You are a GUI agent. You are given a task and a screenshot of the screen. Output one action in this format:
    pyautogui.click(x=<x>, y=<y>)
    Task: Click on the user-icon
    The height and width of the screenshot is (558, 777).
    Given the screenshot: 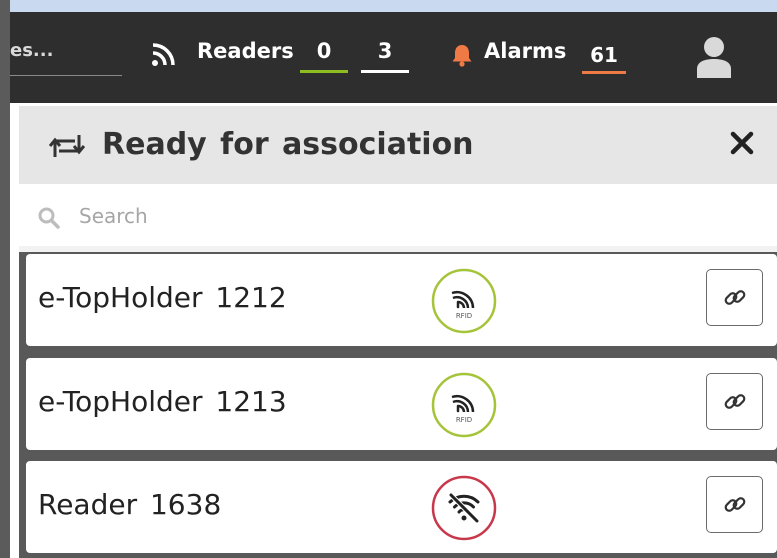 What is the action you would take?
    pyautogui.click(x=714, y=57)
    